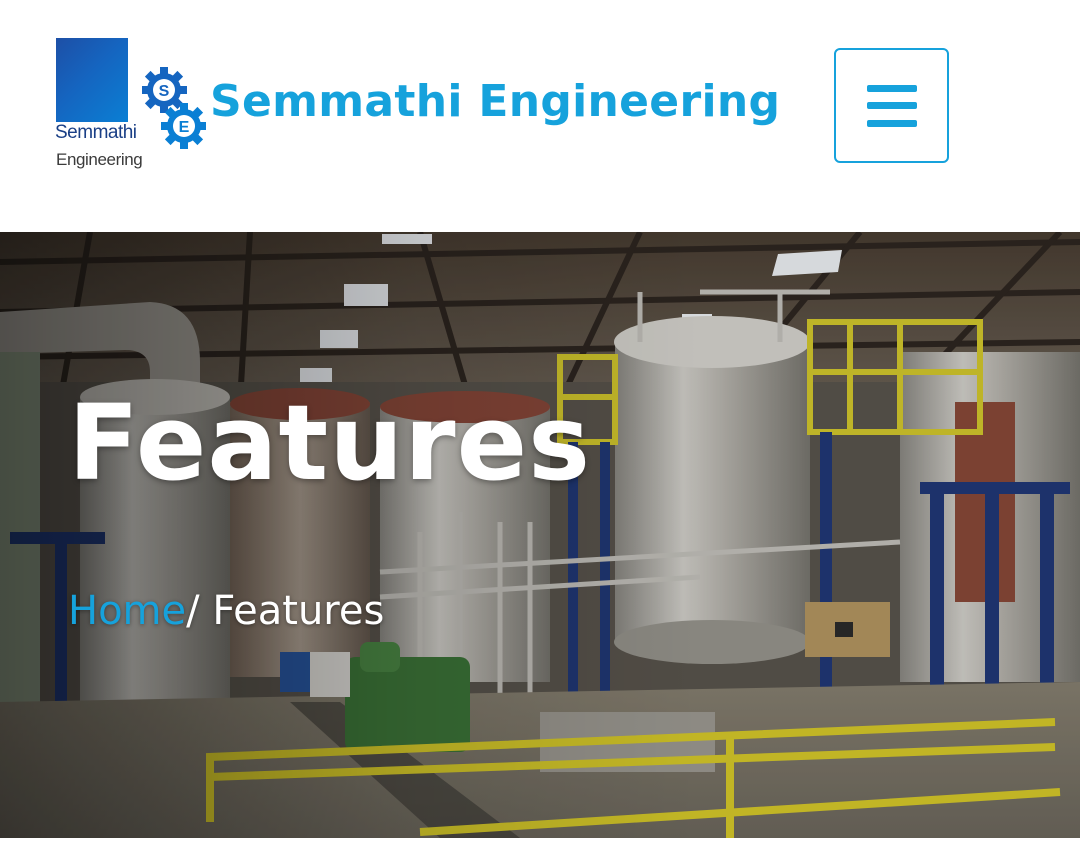 The image size is (1080, 845). What do you see at coordinates (99, 159) in the screenshot?
I see `logo-word-bottom: Engineering` at bounding box center [99, 159].